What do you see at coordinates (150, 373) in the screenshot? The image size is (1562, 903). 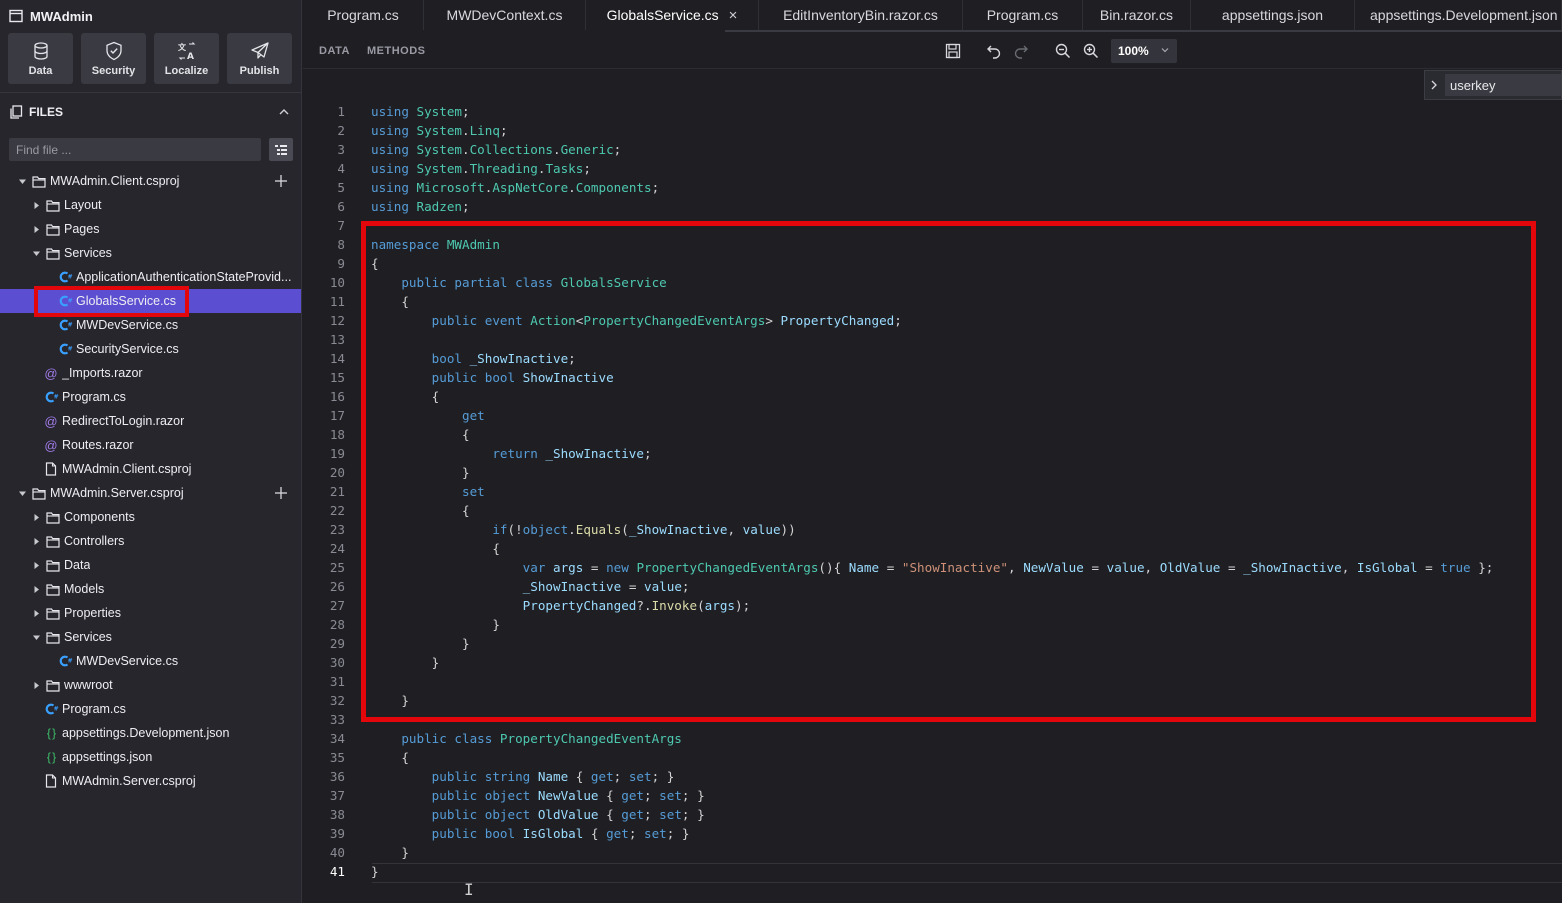 I see `file-tree-item: @ _Imports.razor` at bounding box center [150, 373].